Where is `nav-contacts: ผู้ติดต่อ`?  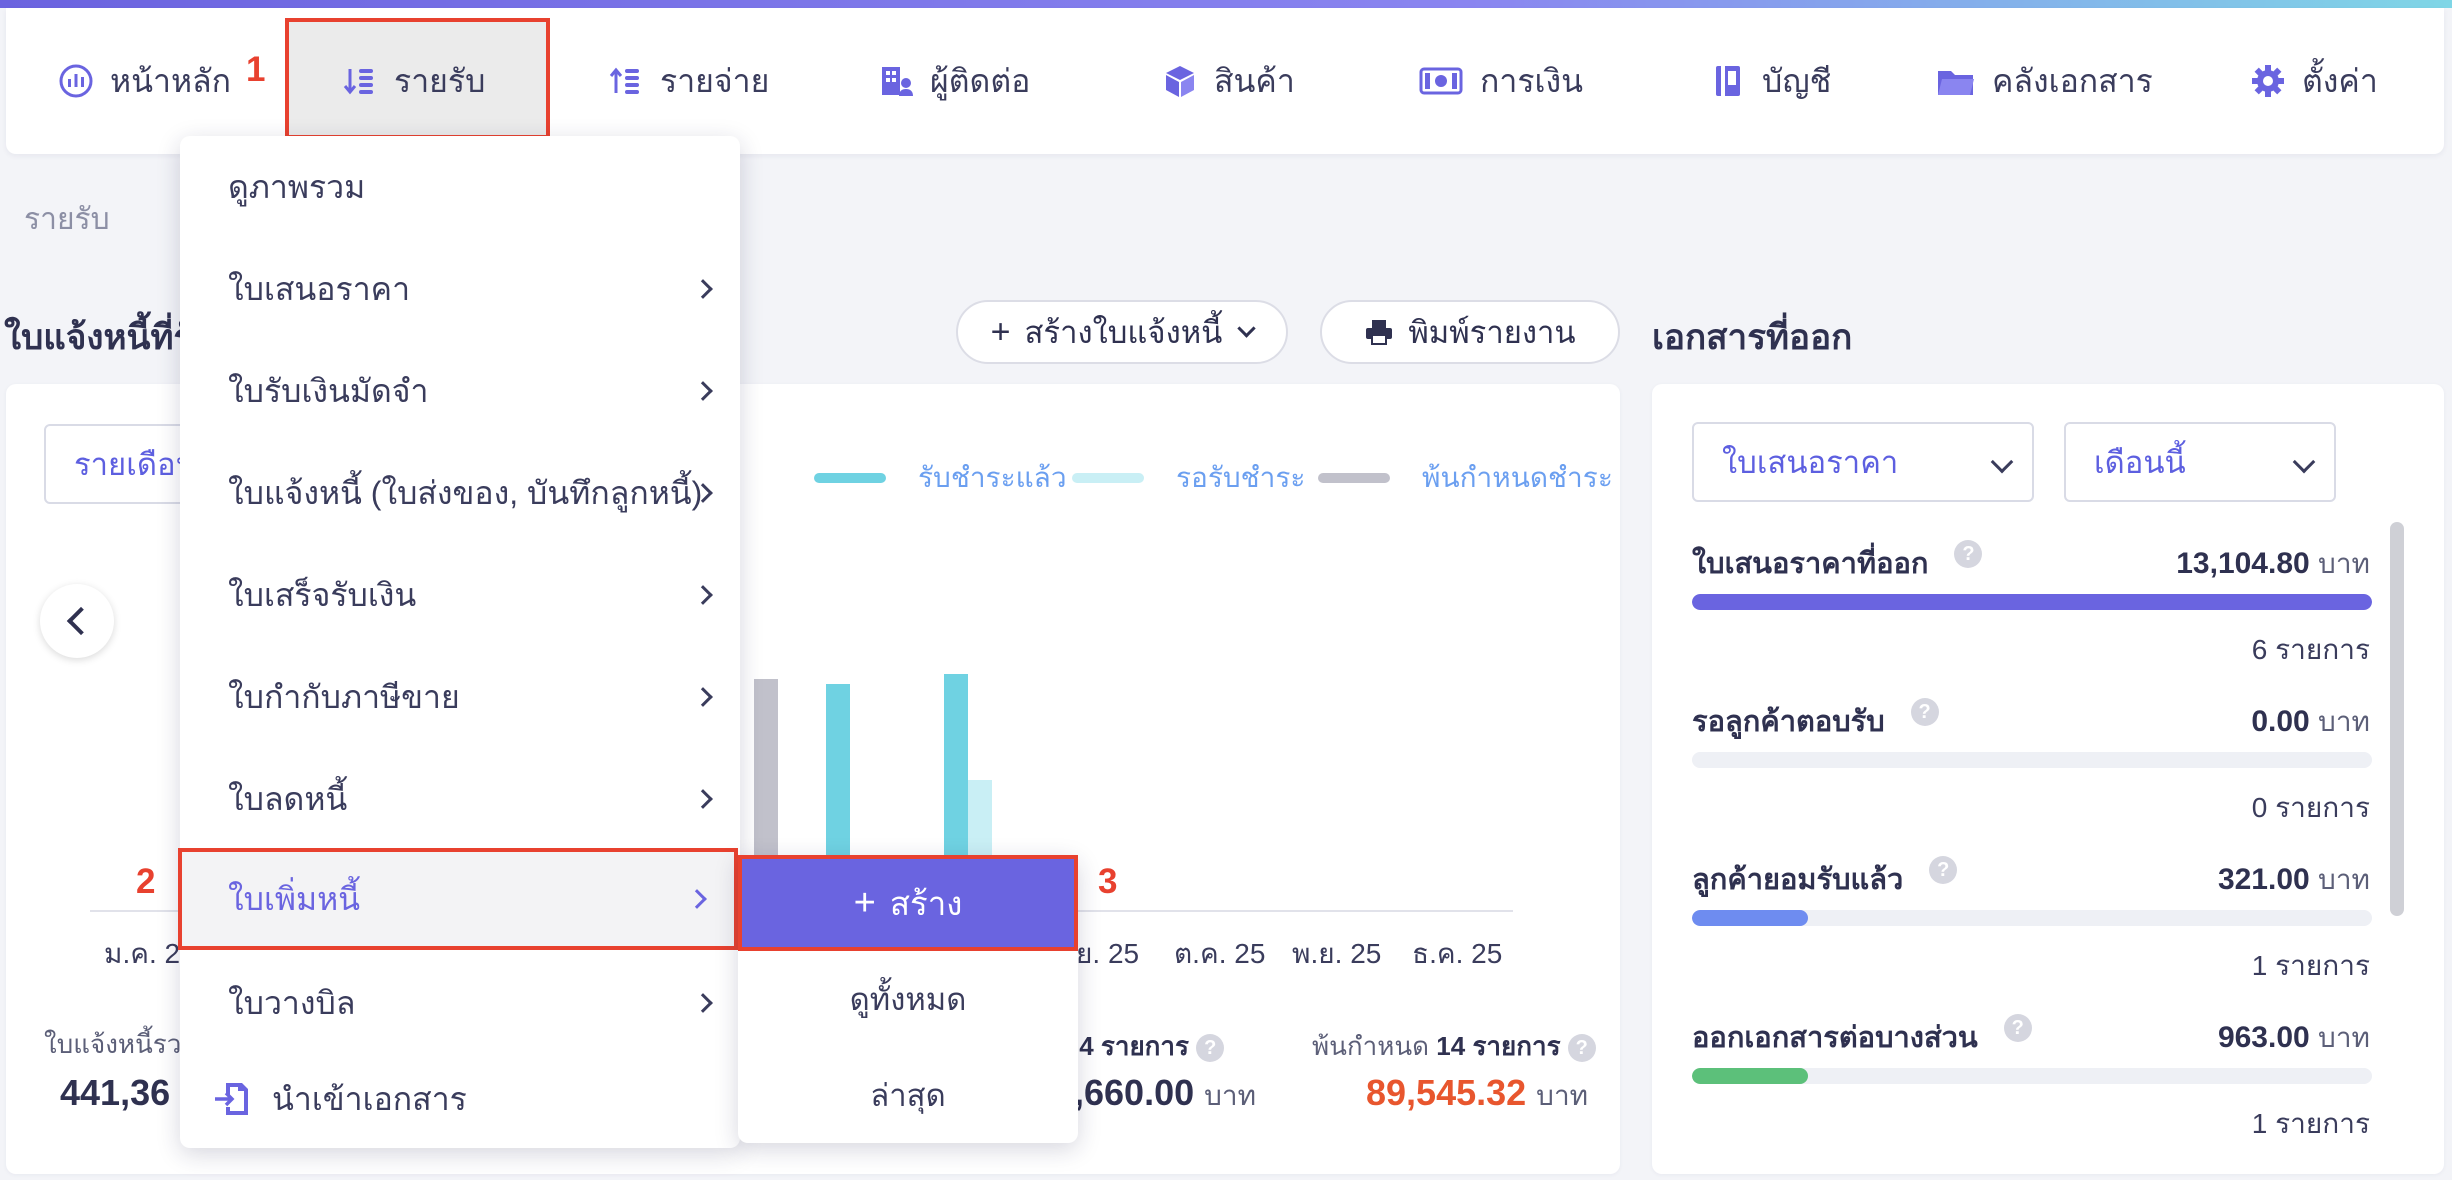 nav-contacts: ผู้ติดต่อ is located at coordinates (954, 81).